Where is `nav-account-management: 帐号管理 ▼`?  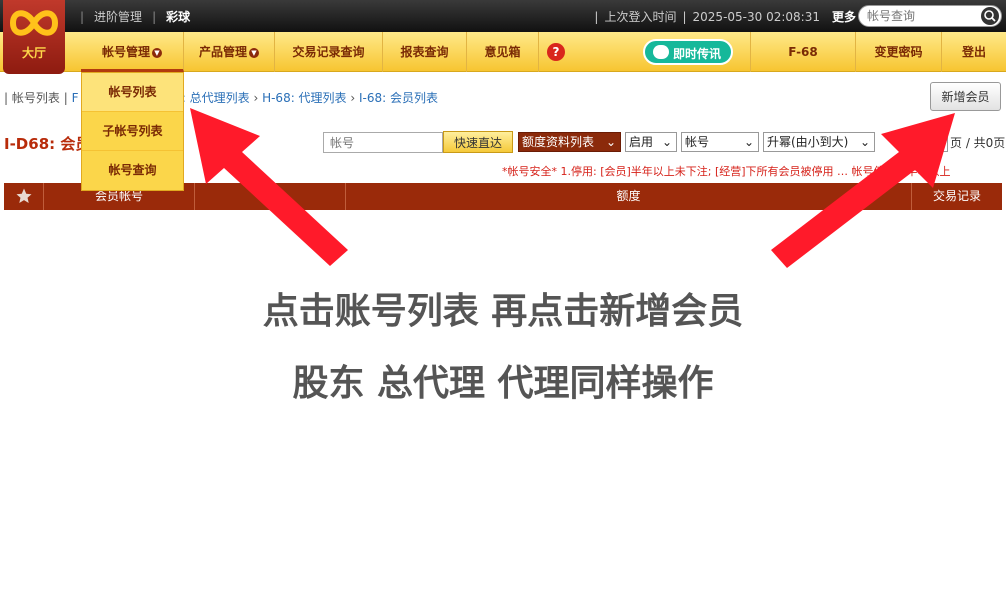 nav-account-management: 帐号管理 ▼ is located at coordinates (132, 52).